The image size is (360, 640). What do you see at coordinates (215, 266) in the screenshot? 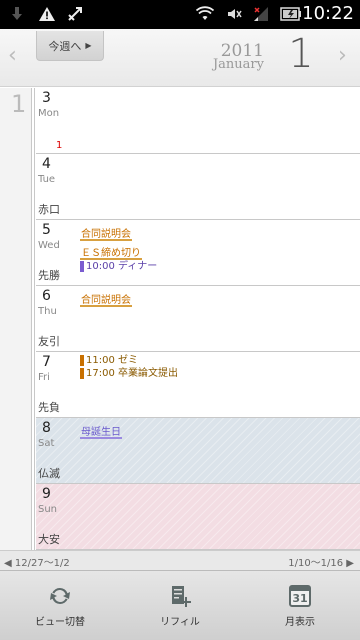
I see `event-item: 10:00 ディナー` at bounding box center [215, 266].